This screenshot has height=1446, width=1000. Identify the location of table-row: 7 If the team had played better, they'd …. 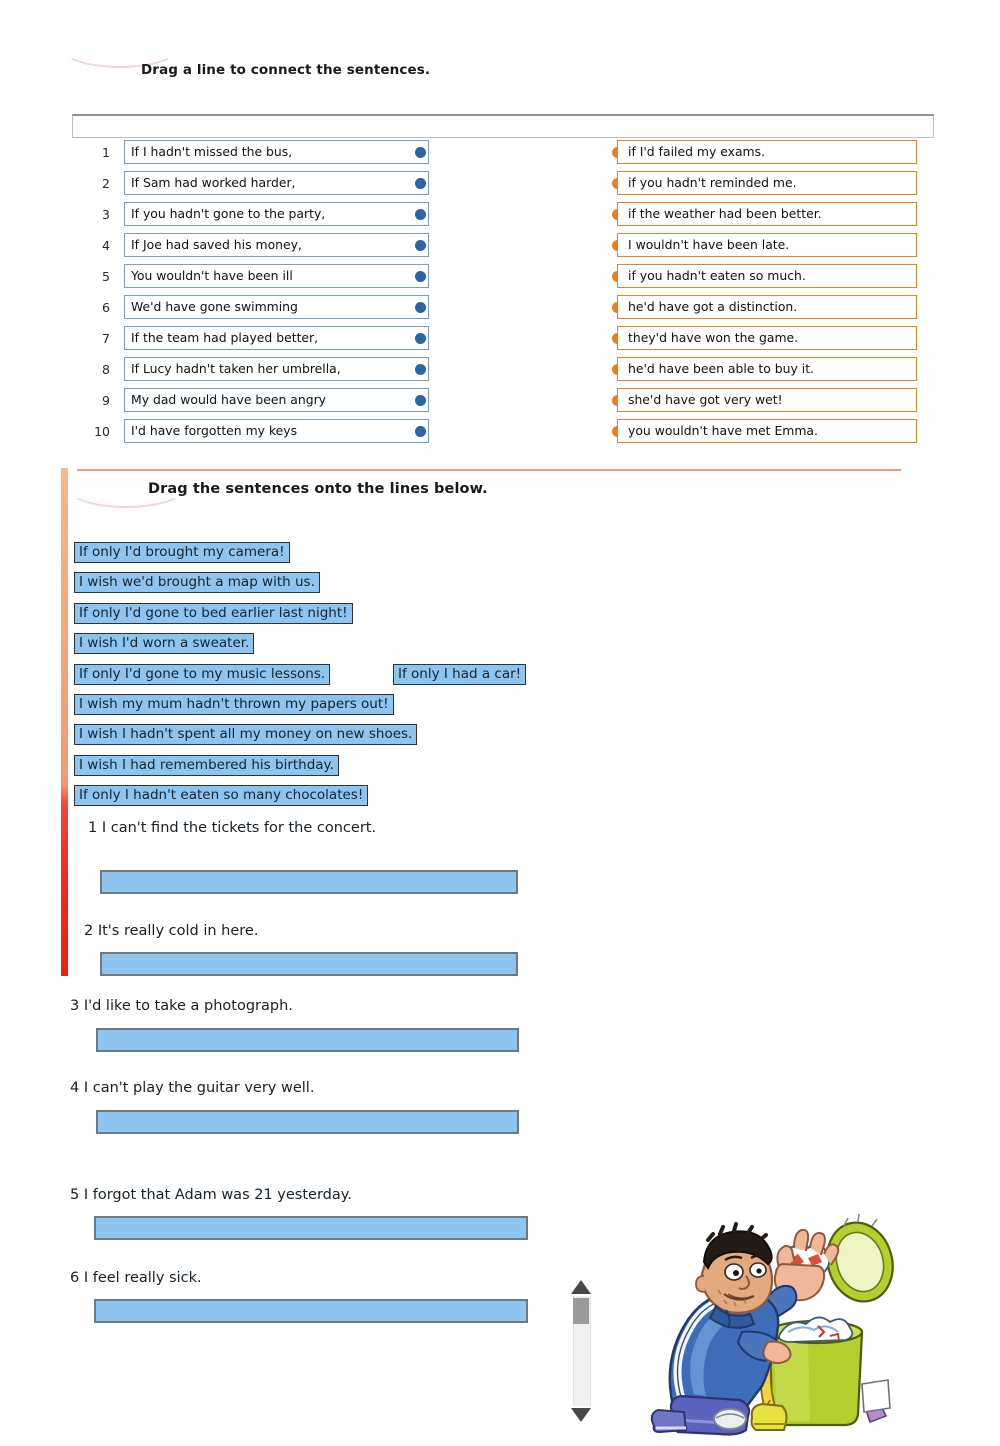
(500, 341).